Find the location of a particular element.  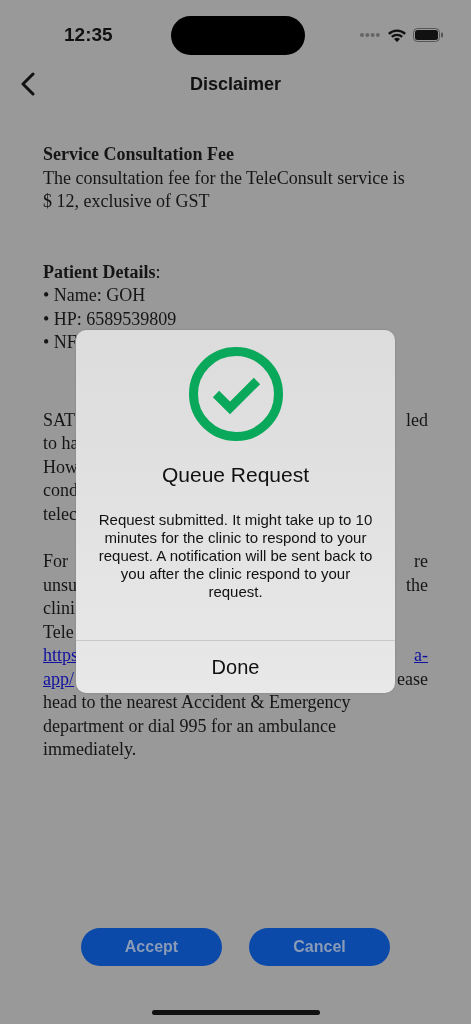

body-text: ease is located at coordinates (412, 679).